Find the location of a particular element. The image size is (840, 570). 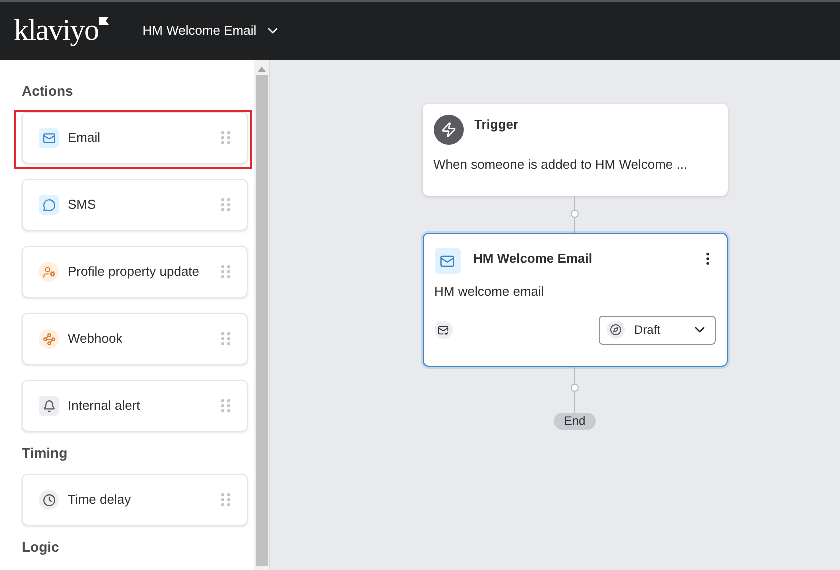

compass-icon is located at coordinates (615, 330).